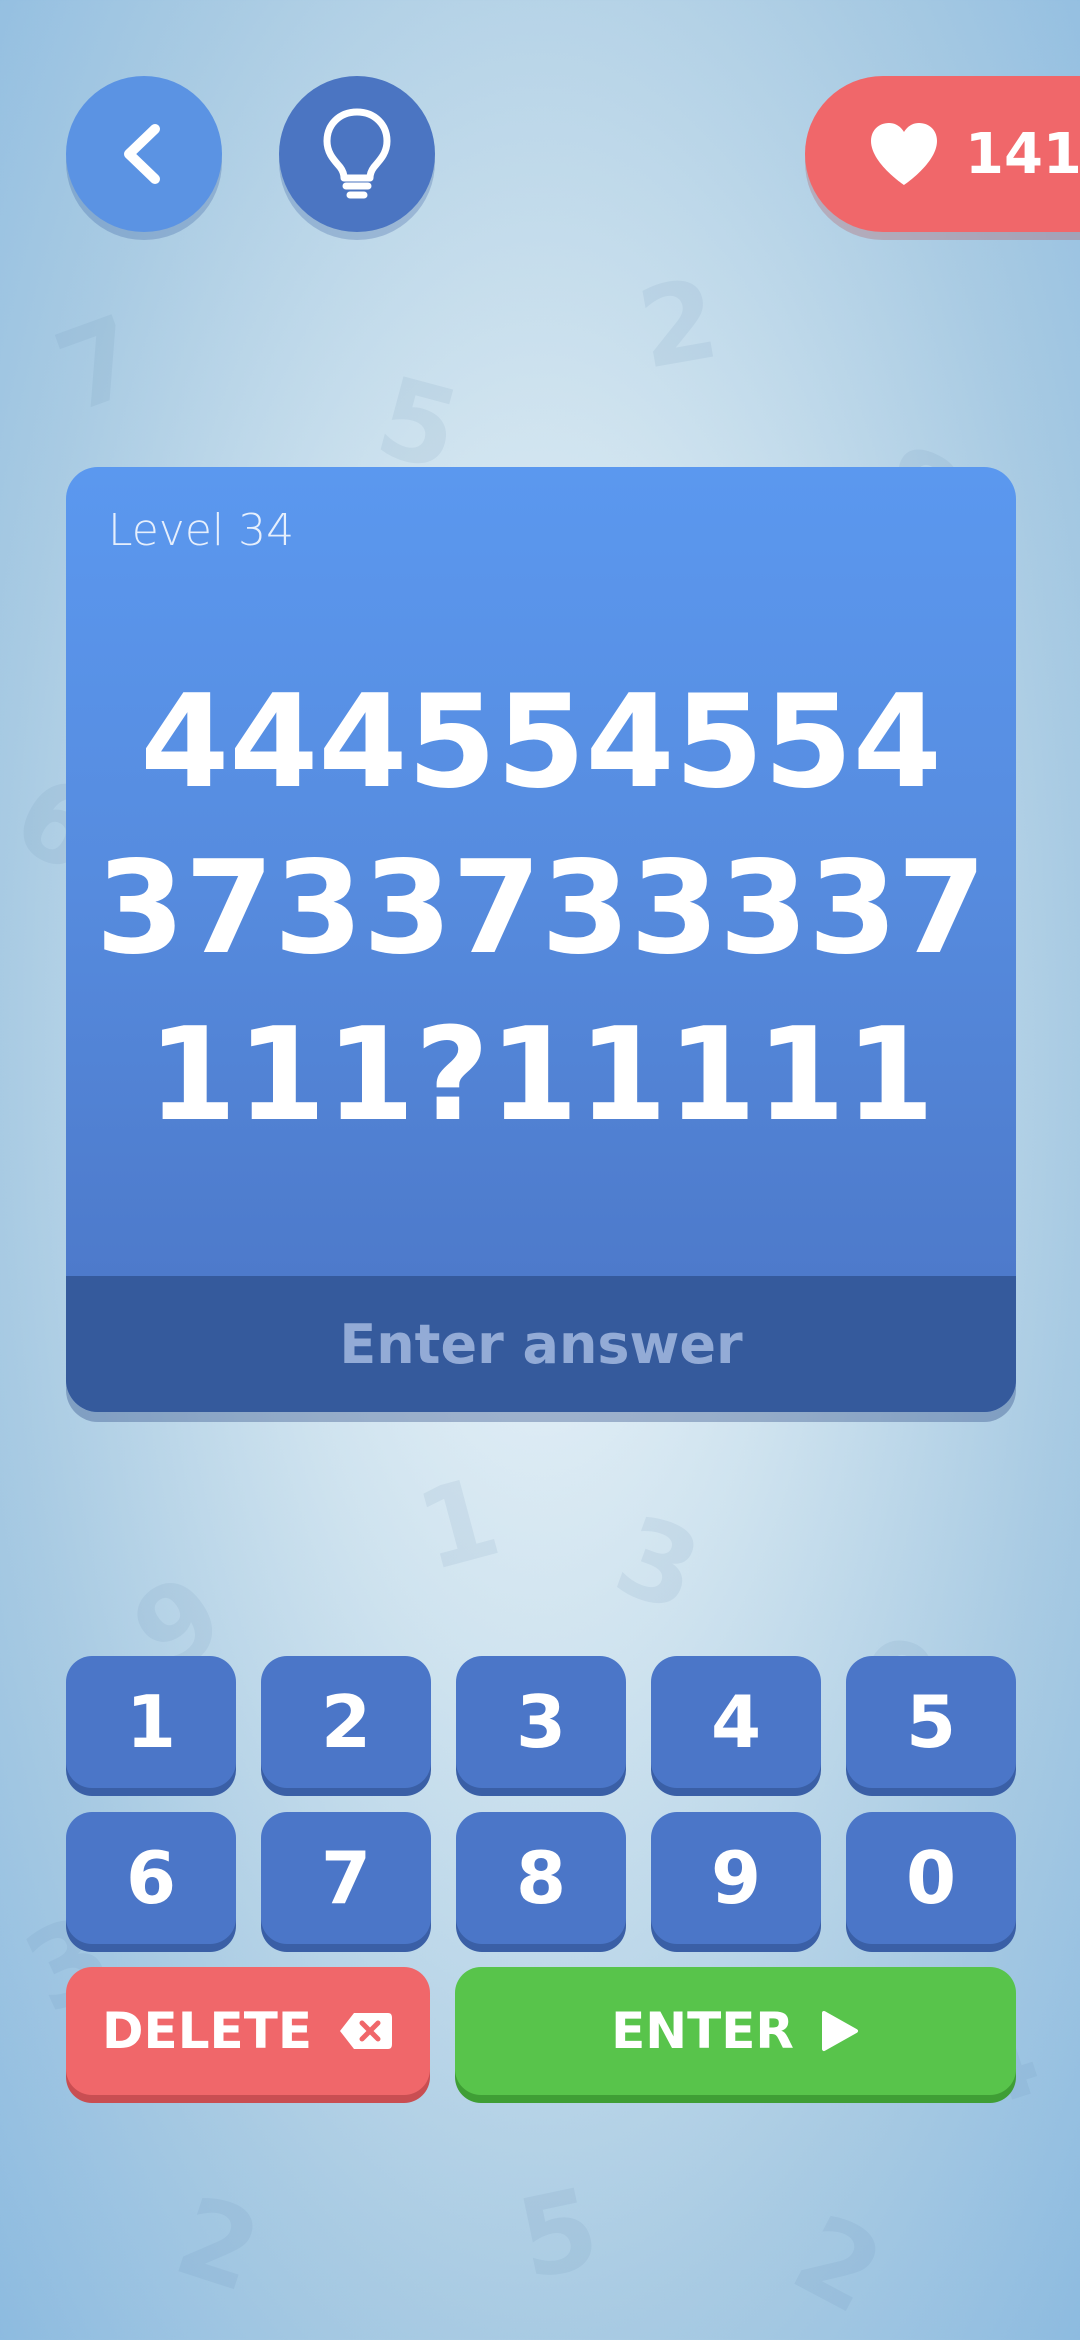 The width and height of the screenshot is (1080, 2340). I want to click on heart-icon, so click(904, 154).